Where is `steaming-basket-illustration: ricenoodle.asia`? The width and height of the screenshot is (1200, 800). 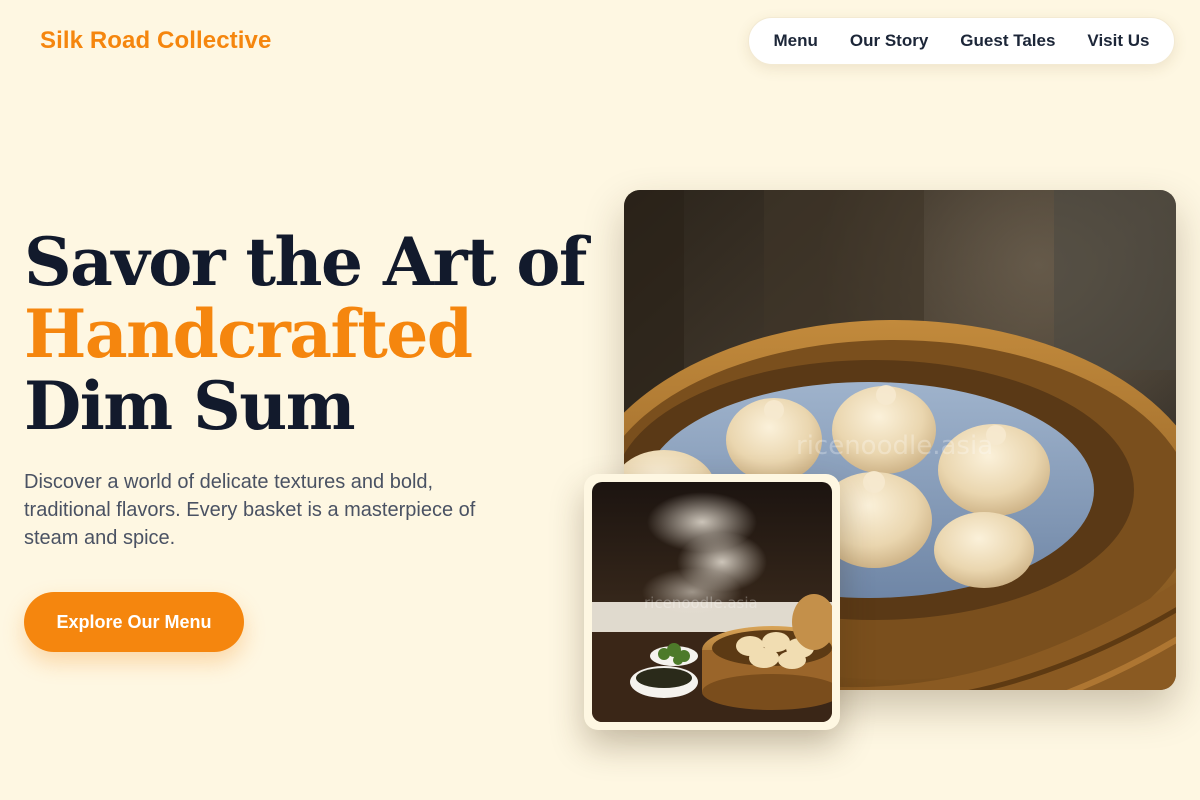 steaming-basket-illustration: ricenoodle.asia is located at coordinates (712, 602).